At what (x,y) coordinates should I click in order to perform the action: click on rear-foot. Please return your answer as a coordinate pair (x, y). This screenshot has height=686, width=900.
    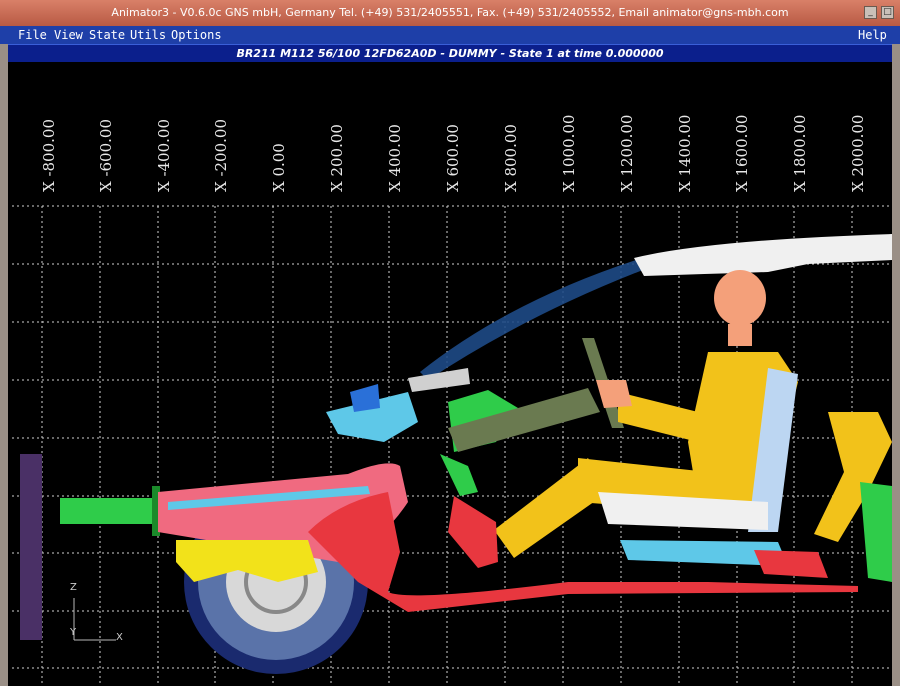
    Looking at the image, I should click on (791, 564).